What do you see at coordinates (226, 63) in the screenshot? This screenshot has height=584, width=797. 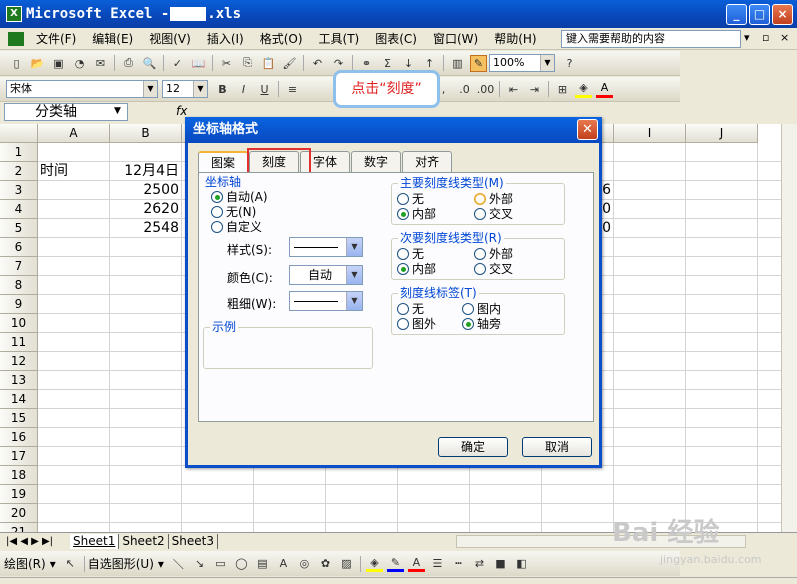 I see `cut-icon: ✂` at bounding box center [226, 63].